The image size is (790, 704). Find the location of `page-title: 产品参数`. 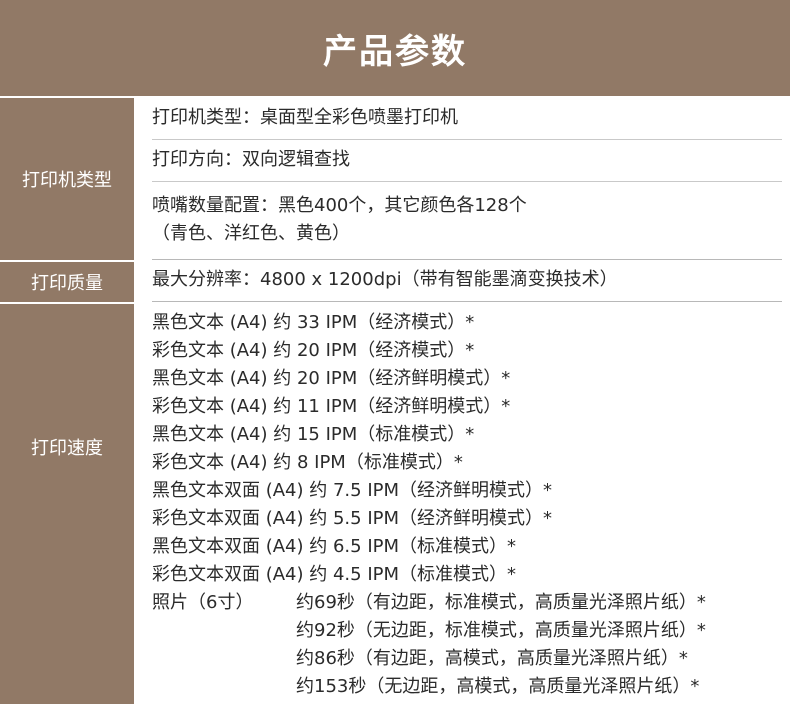

page-title: 产品参数 is located at coordinates (395, 51).